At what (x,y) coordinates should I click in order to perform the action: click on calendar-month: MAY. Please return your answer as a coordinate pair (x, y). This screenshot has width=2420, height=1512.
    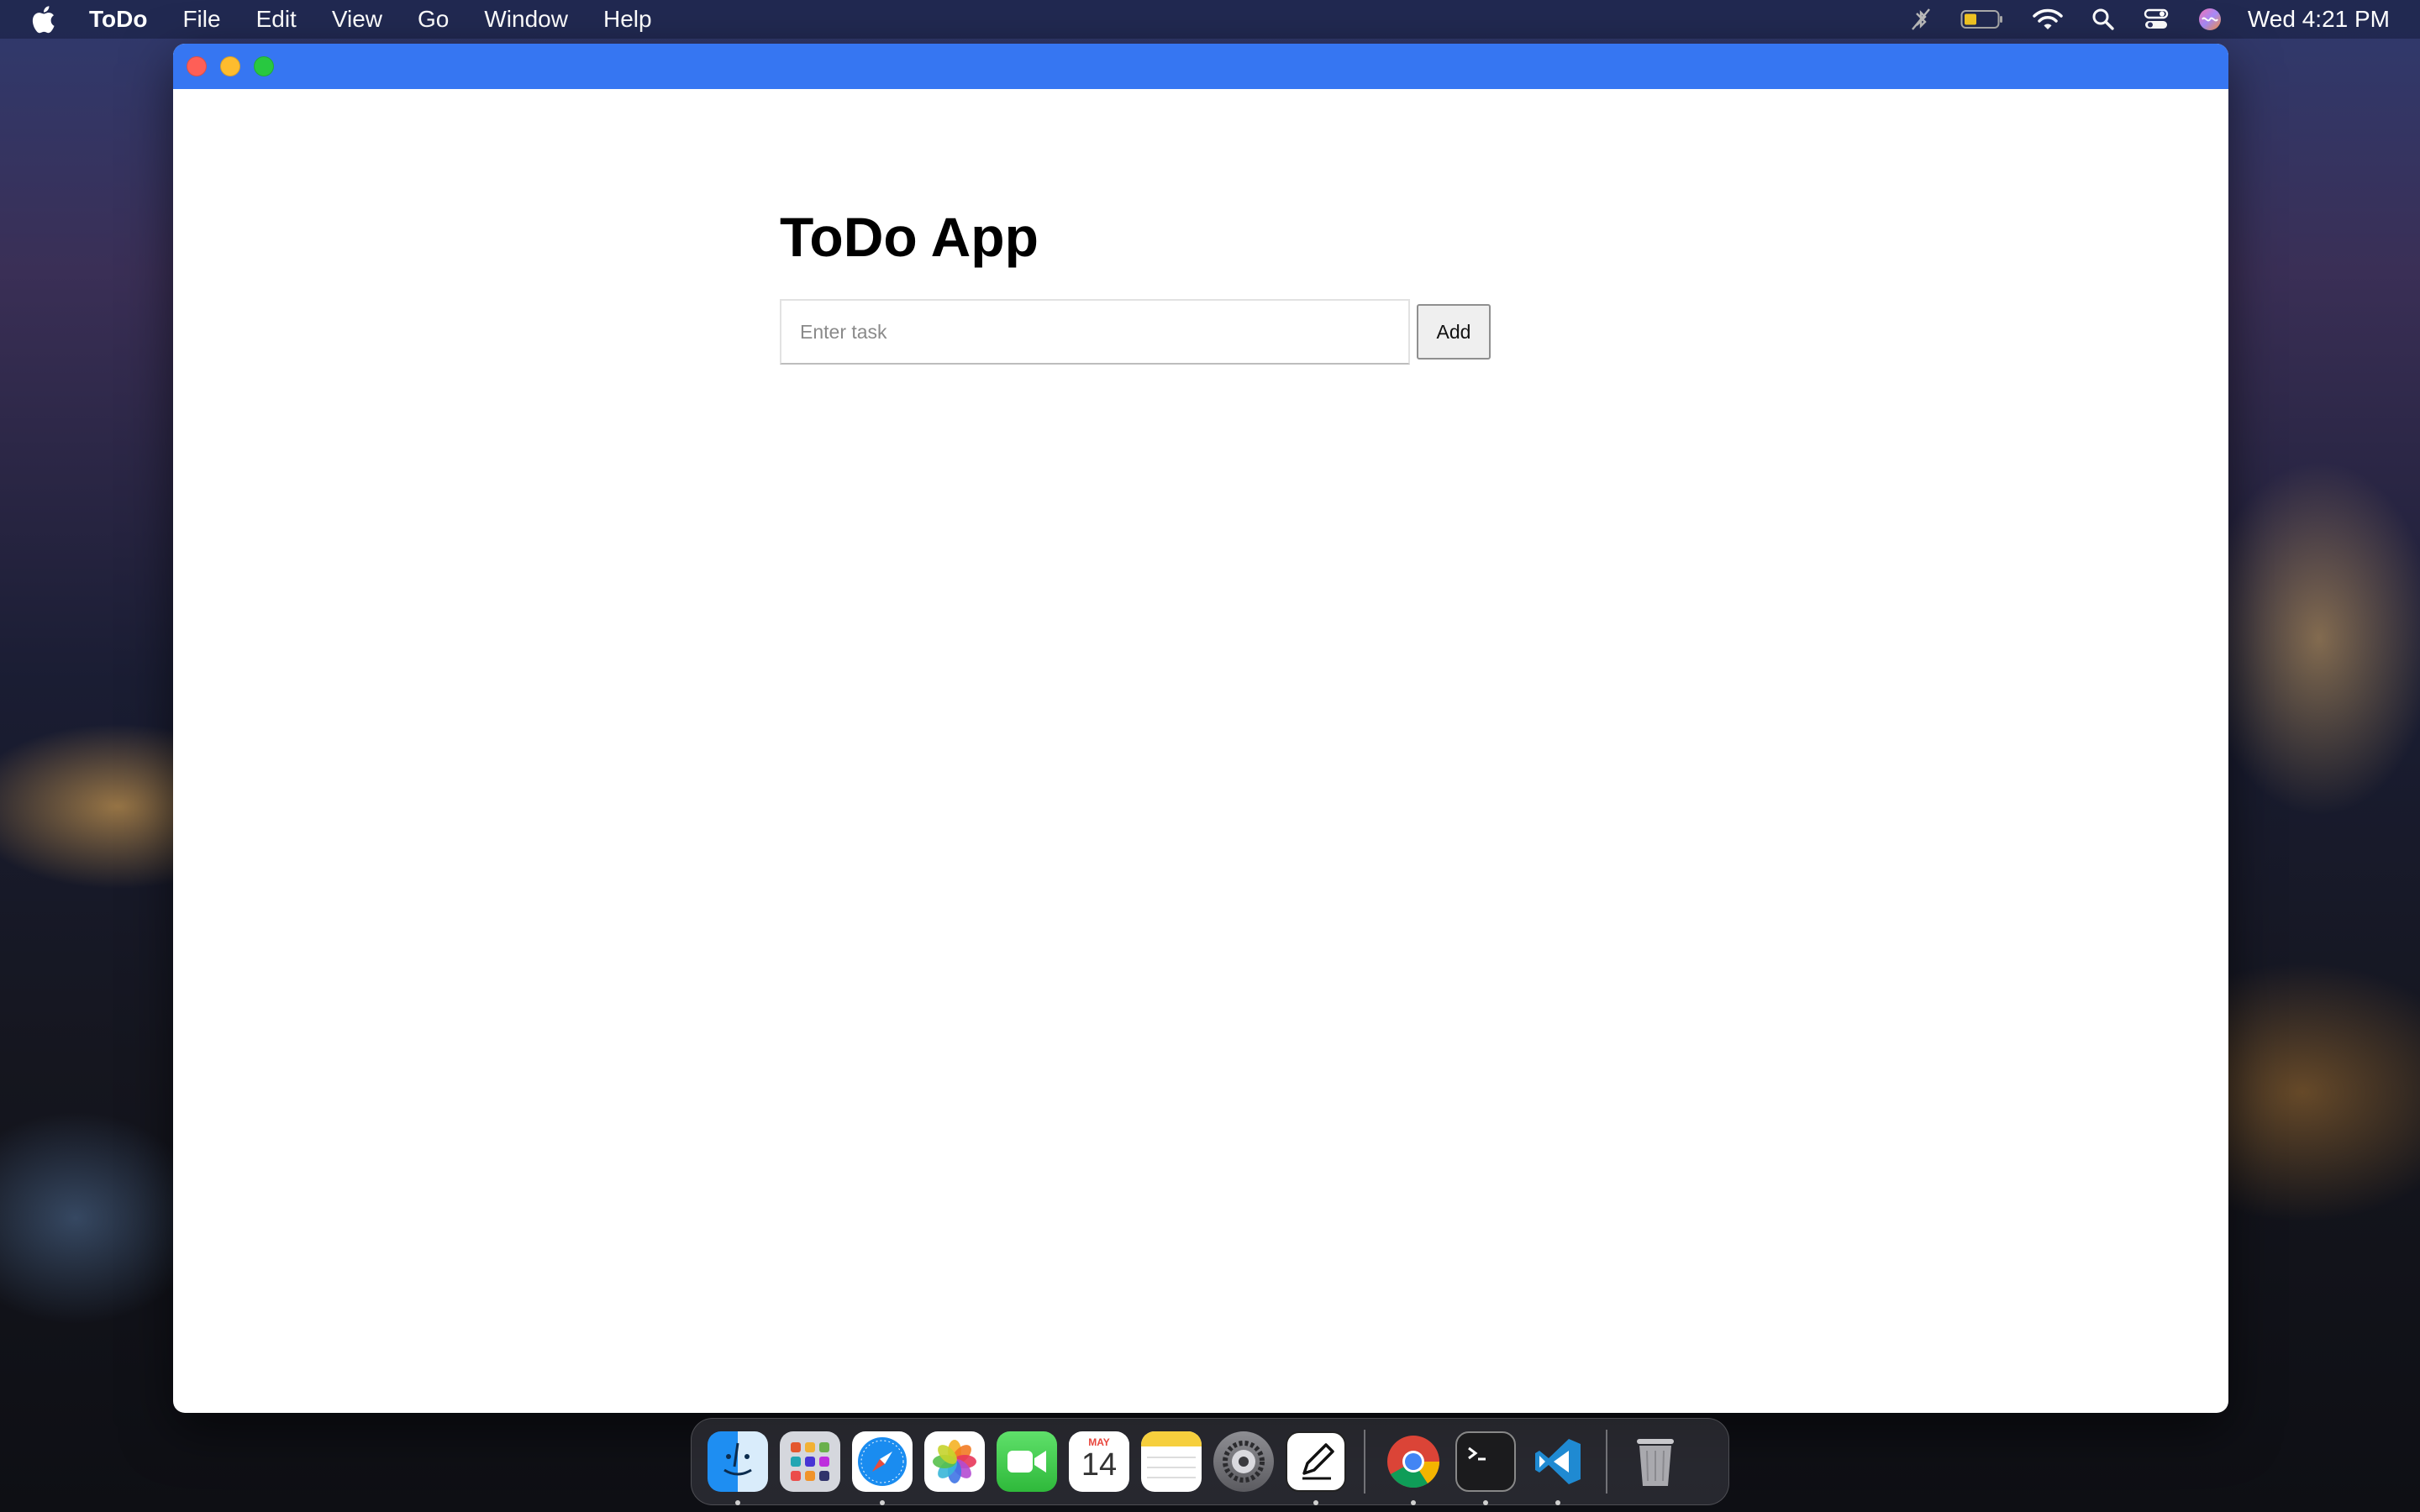
    Looking at the image, I should click on (1099, 1442).